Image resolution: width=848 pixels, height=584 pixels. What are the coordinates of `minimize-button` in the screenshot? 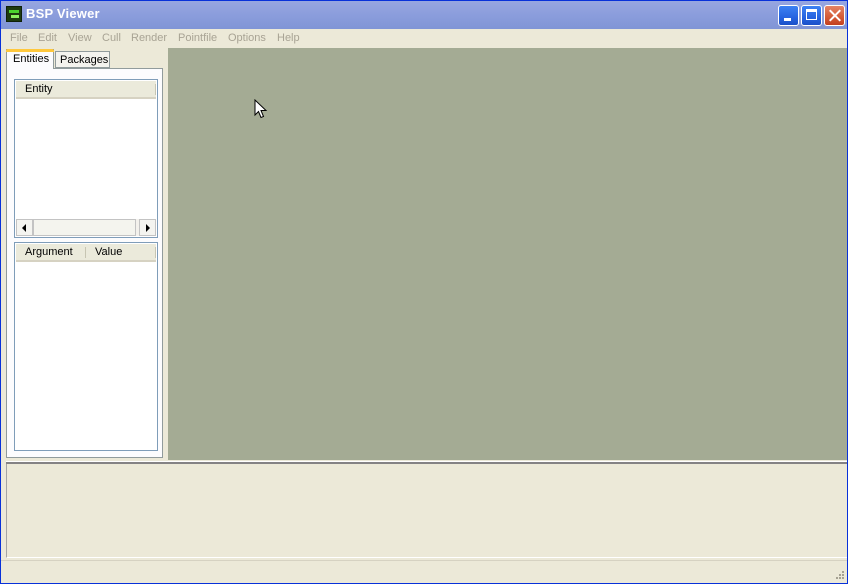 It's located at (788, 15).